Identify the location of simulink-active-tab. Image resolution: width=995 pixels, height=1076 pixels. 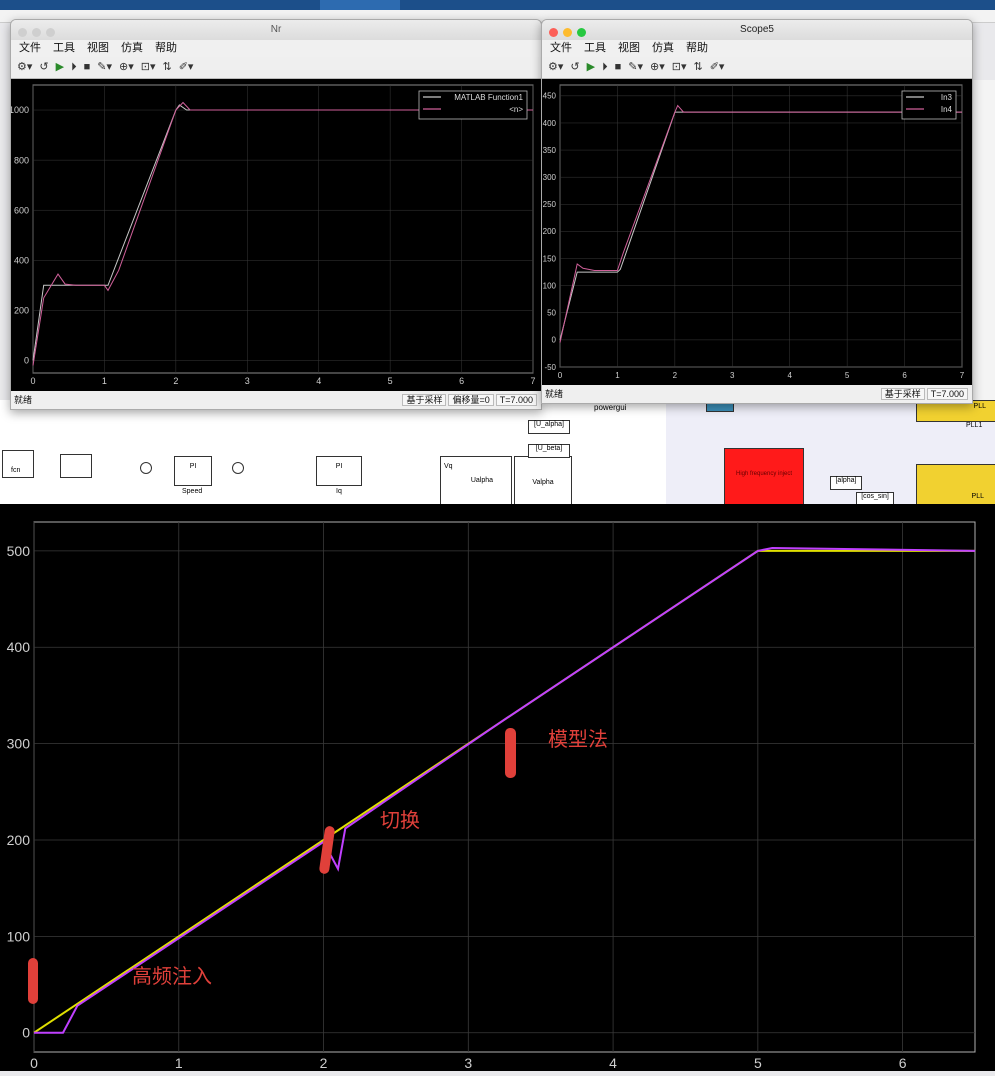
(360, 5).